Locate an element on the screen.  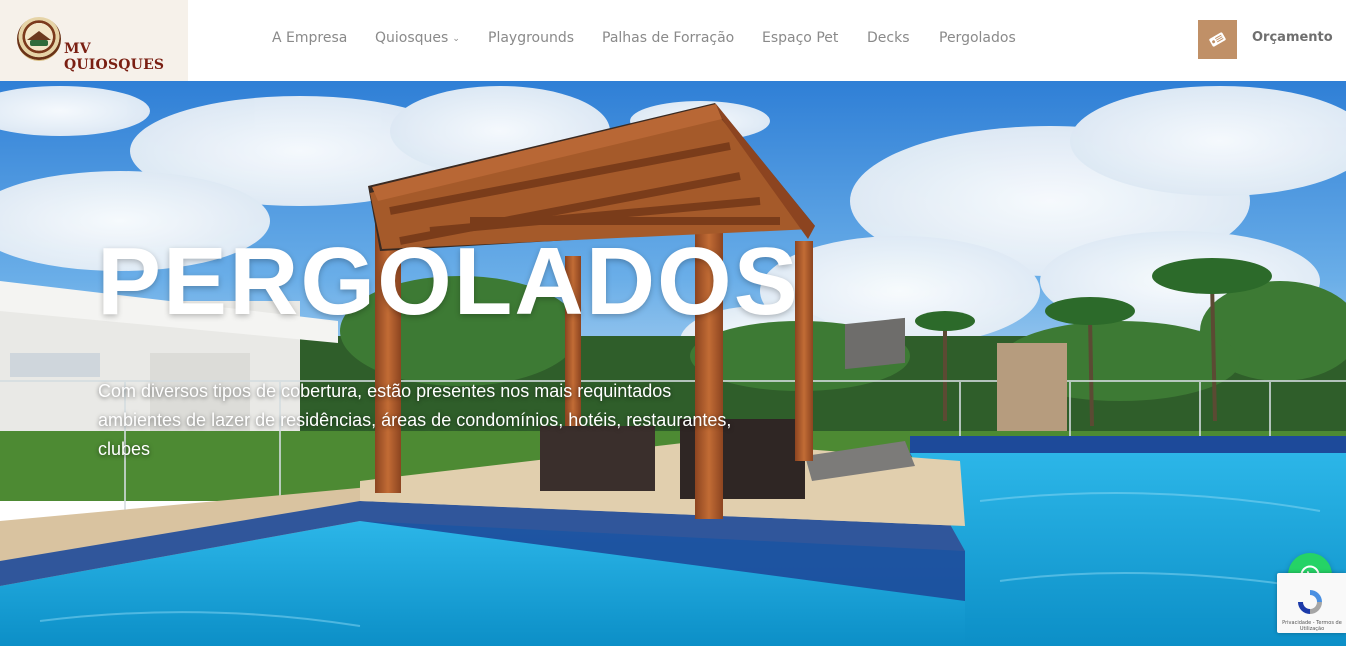
hero-title: PERGOLADOS is located at coordinates (448, 281).